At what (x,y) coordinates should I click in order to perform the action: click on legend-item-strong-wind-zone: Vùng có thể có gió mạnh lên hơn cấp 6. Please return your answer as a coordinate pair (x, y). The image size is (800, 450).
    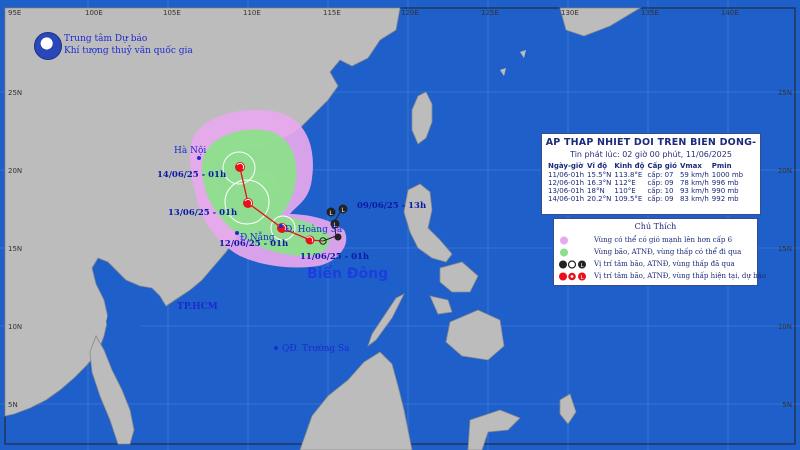
    Looking at the image, I should click on (656, 240).